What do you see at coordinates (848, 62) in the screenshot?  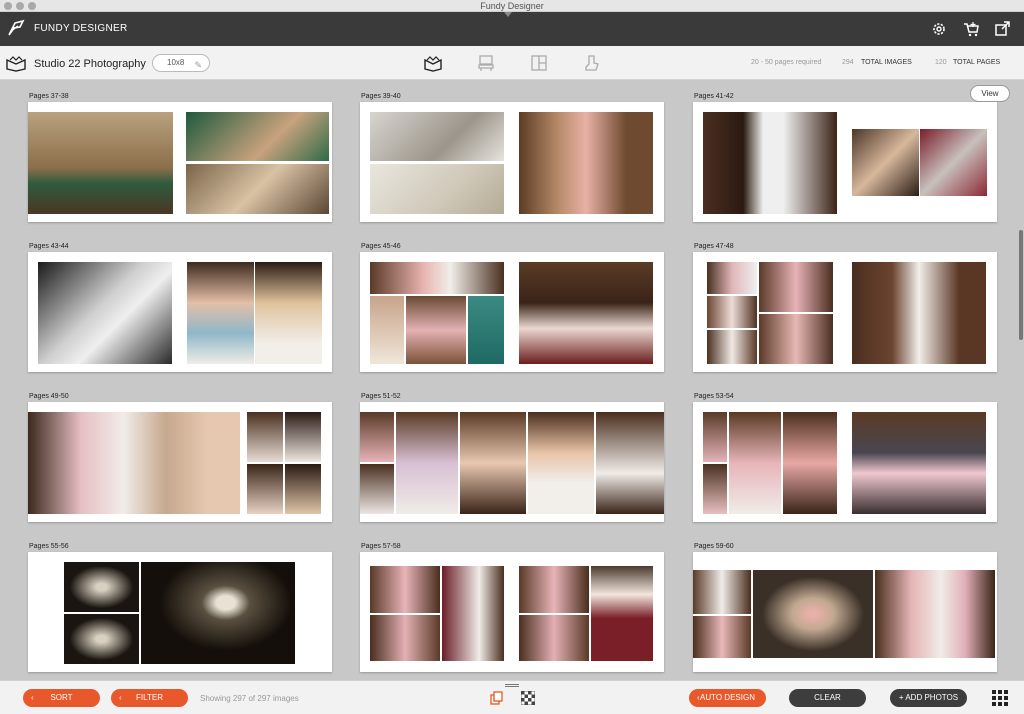 I see `total-images-count: 294` at bounding box center [848, 62].